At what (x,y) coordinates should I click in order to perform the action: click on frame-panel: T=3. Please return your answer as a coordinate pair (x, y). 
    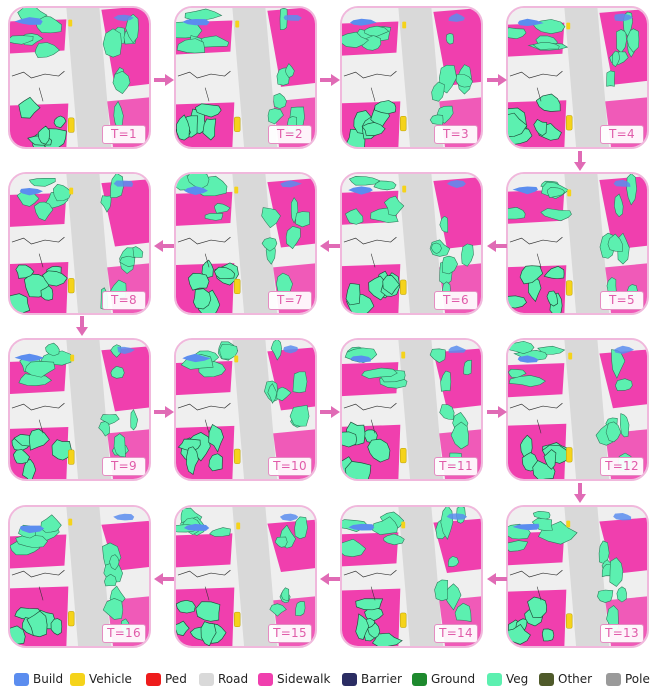
    Looking at the image, I should click on (411, 77).